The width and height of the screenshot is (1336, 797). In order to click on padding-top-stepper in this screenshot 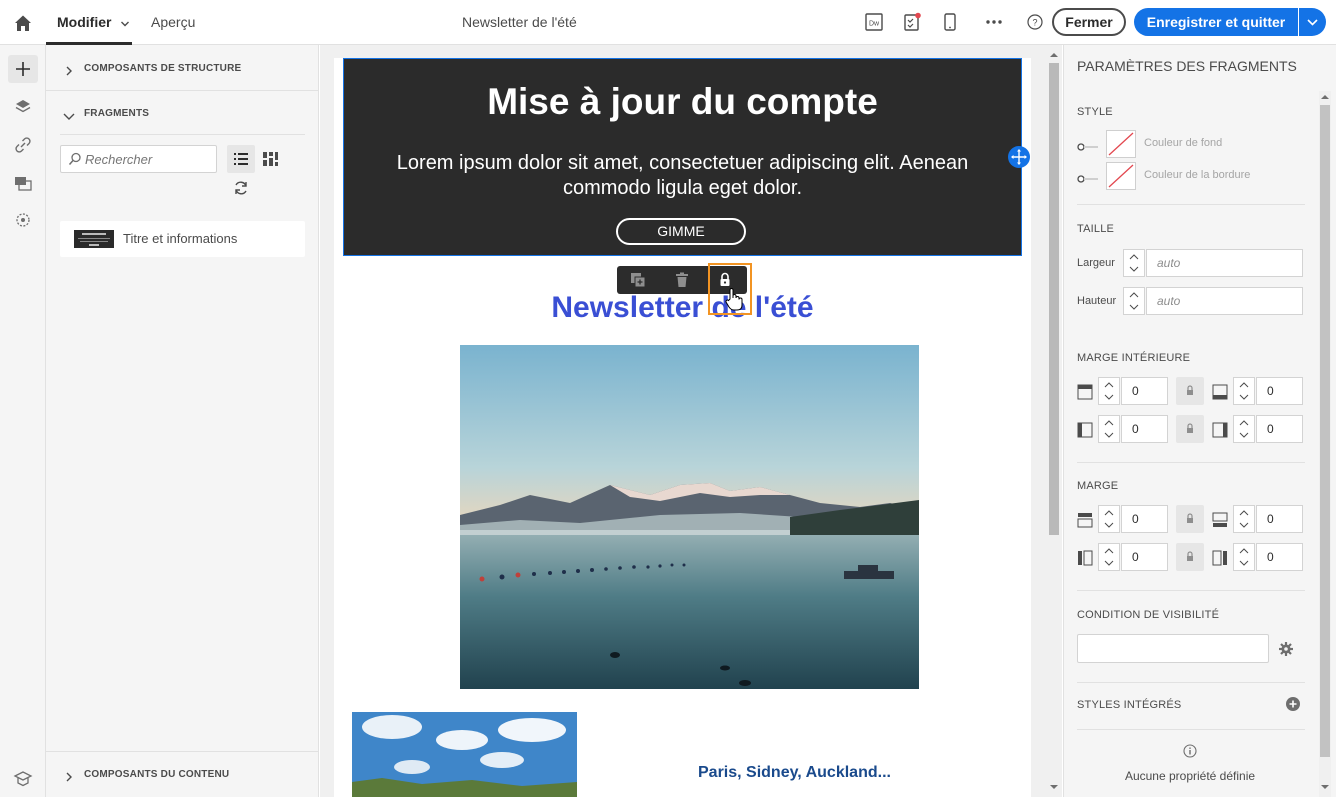, I will do `click(1109, 391)`.